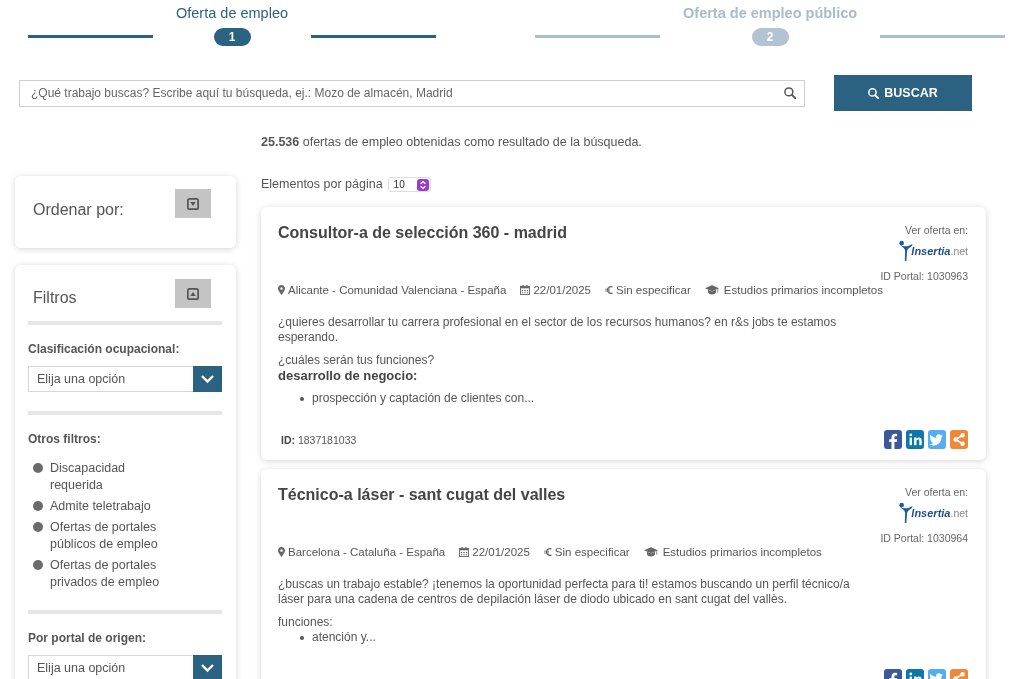 The height and width of the screenshot is (679, 1024). I want to click on description-text: funciones:, so click(306, 622).